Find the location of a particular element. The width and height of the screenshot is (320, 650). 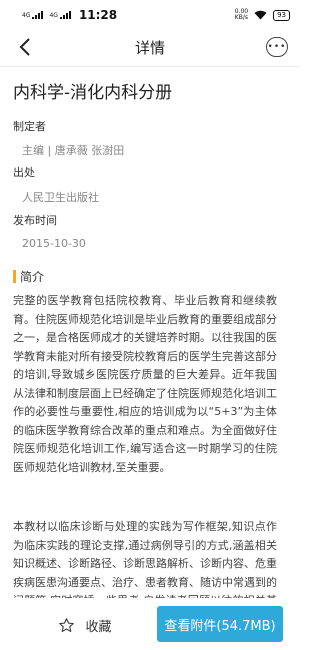

favorite-button: 收藏 is located at coordinates (85, 625).